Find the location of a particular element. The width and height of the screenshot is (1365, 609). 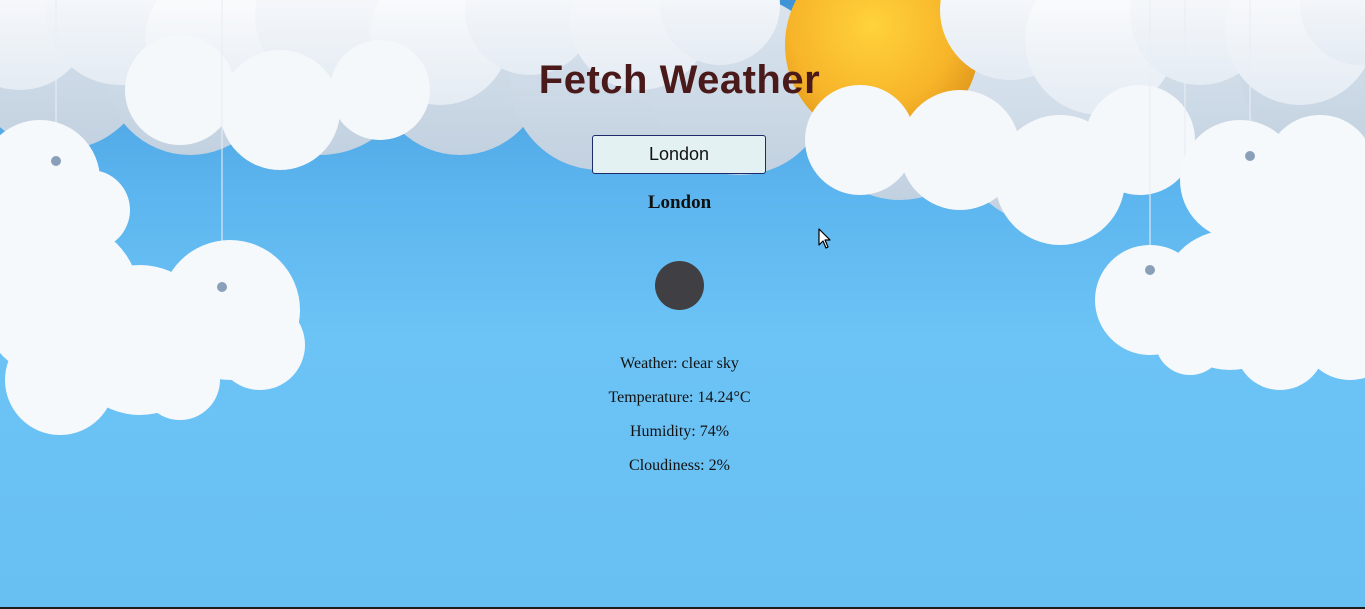

city-name: London is located at coordinates (679, 202).